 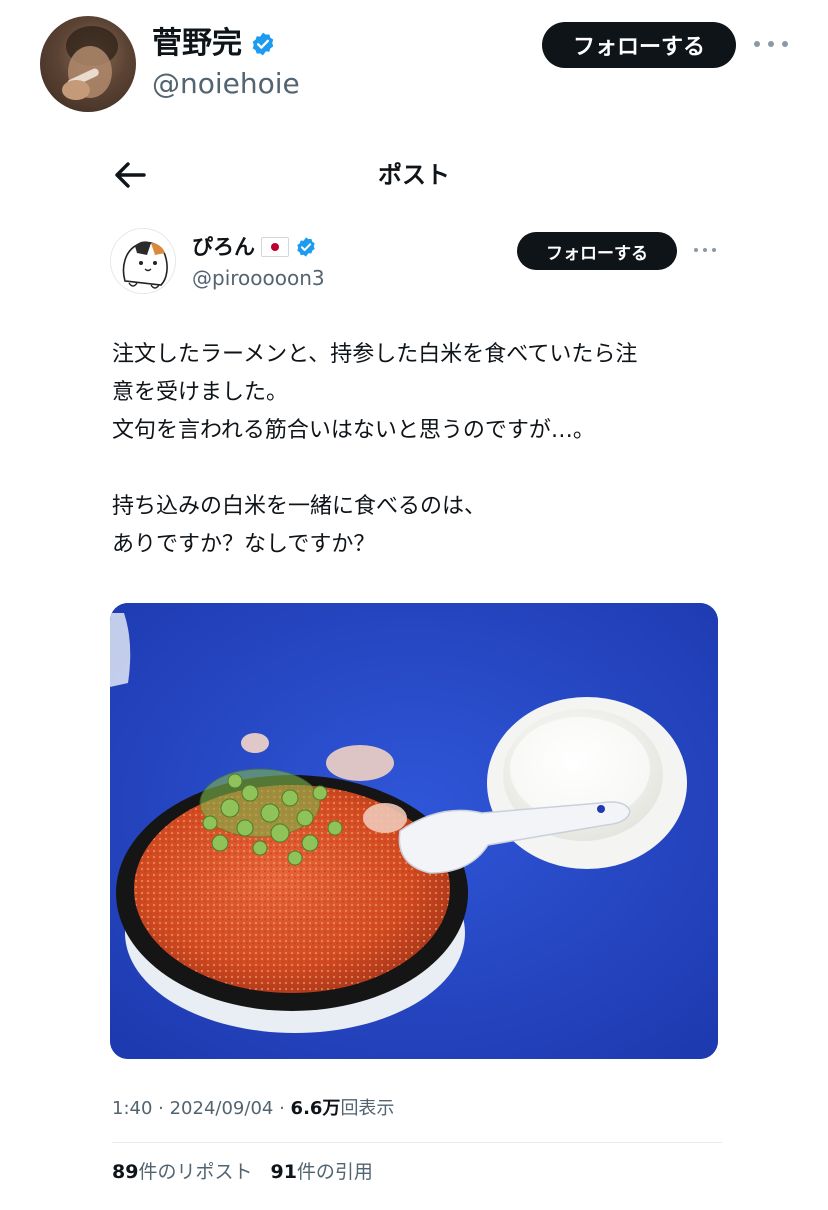 What do you see at coordinates (412, 469) in the screenshot?
I see `post-text-blank-line` at bounding box center [412, 469].